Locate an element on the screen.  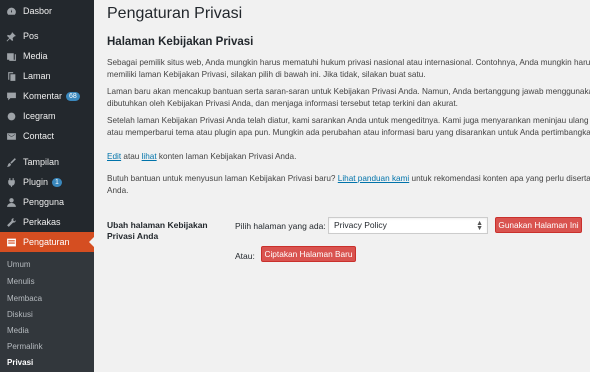
settings-icon is located at coordinates (11, 242).